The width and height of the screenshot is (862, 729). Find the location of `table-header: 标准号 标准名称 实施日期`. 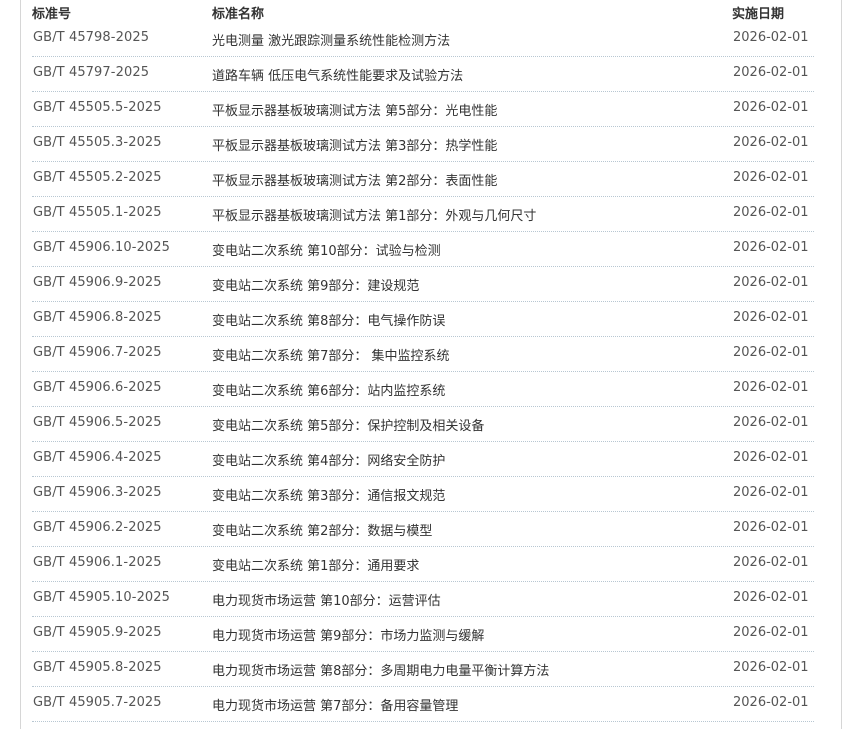

table-header: 标准号 标准名称 实施日期 is located at coordinates (423, 11).